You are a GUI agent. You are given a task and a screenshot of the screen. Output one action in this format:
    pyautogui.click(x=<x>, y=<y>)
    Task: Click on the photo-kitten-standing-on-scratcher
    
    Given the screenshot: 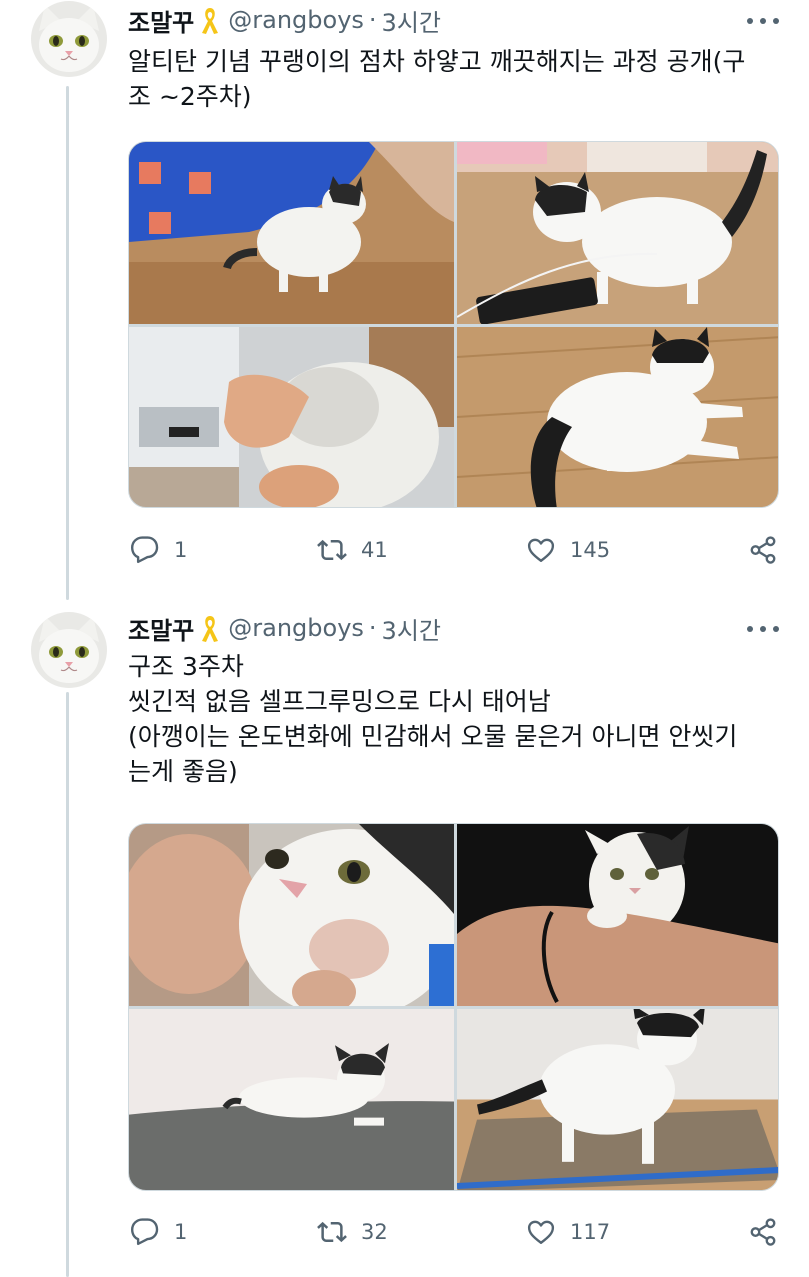 What is the action you would take?
    pyautogui.click(x=617, y=1099)
    